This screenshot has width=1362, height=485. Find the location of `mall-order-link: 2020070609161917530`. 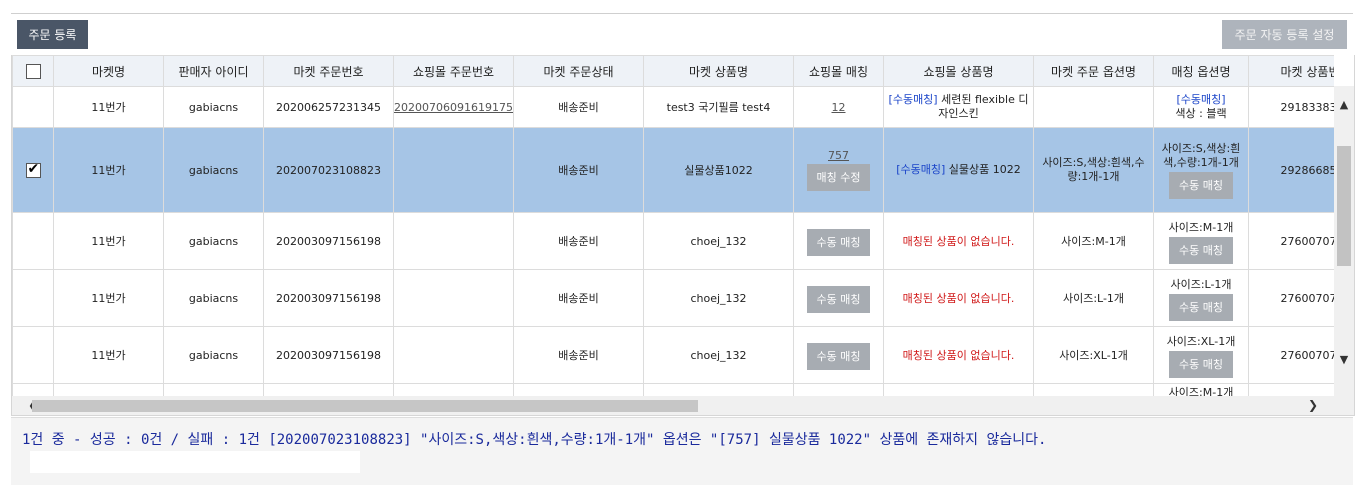

mall-order-link: 2020070609161917530 is located at coordinates (454, 107).